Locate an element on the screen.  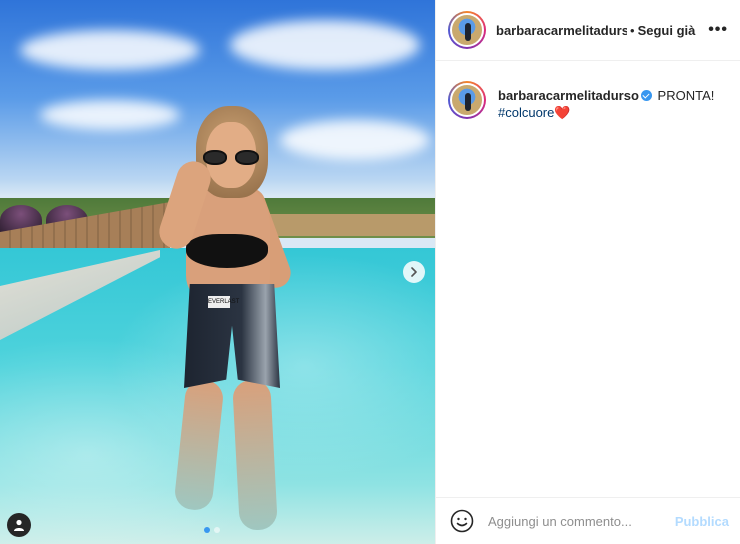
comment-input is located at coordinates (581, 521).